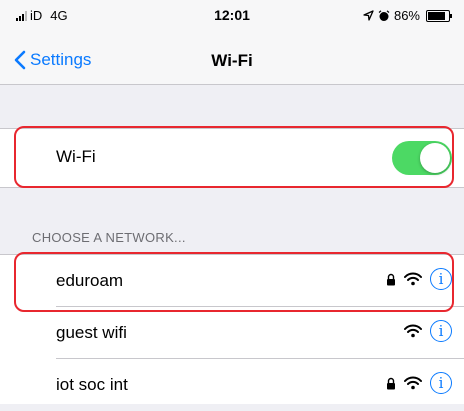  I want to click on network-name: eduroam, so click(90, 280).